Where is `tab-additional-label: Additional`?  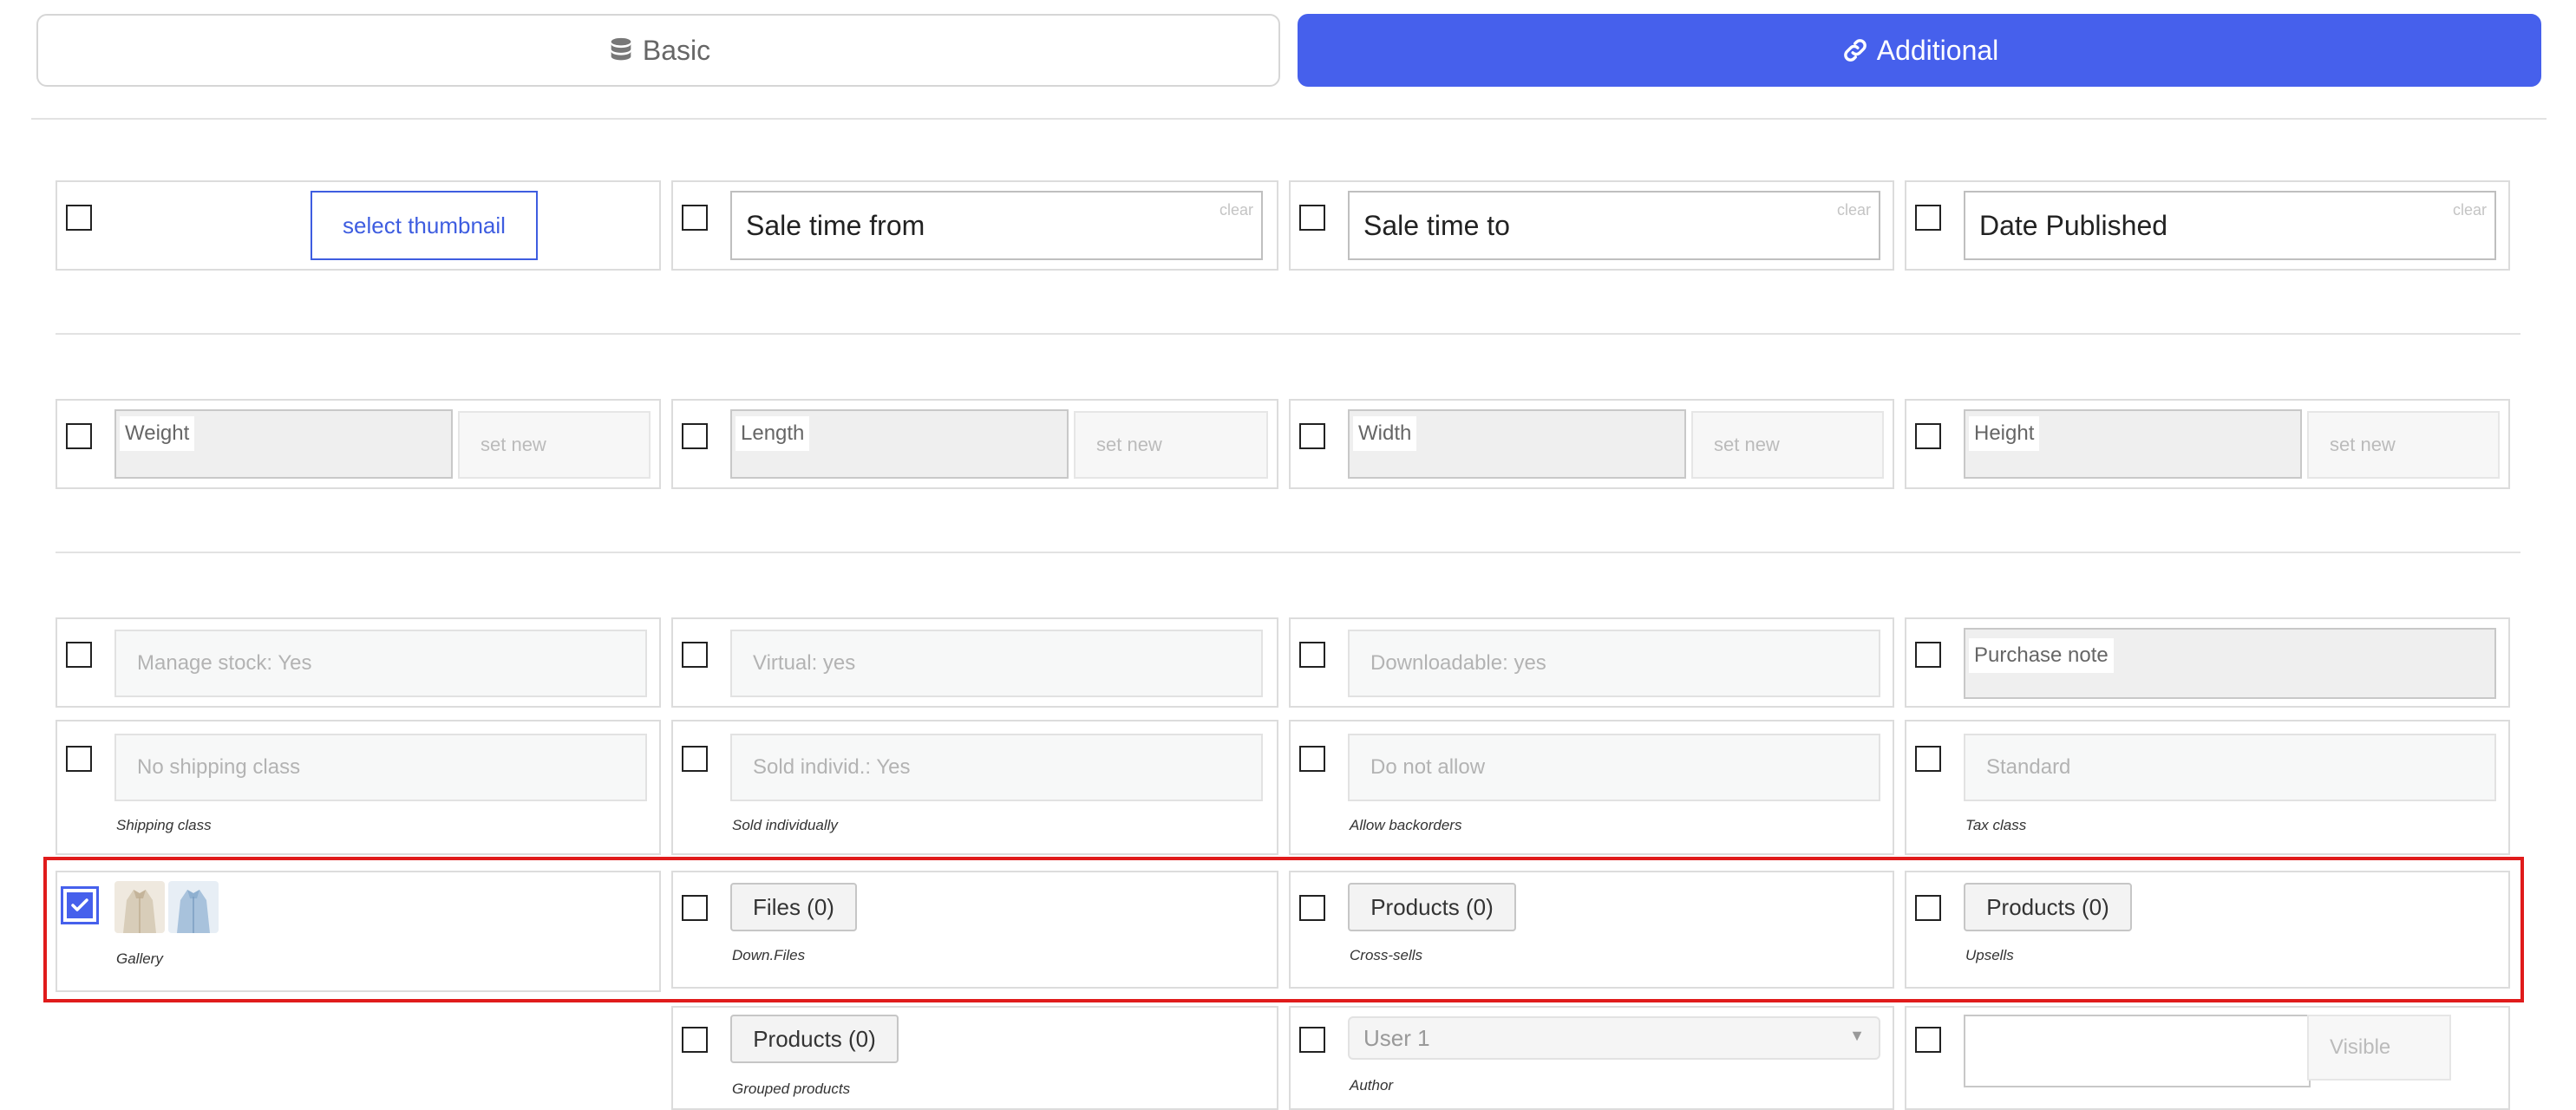
tab-additional-label: Additional is located at coordinates (1937, 50).